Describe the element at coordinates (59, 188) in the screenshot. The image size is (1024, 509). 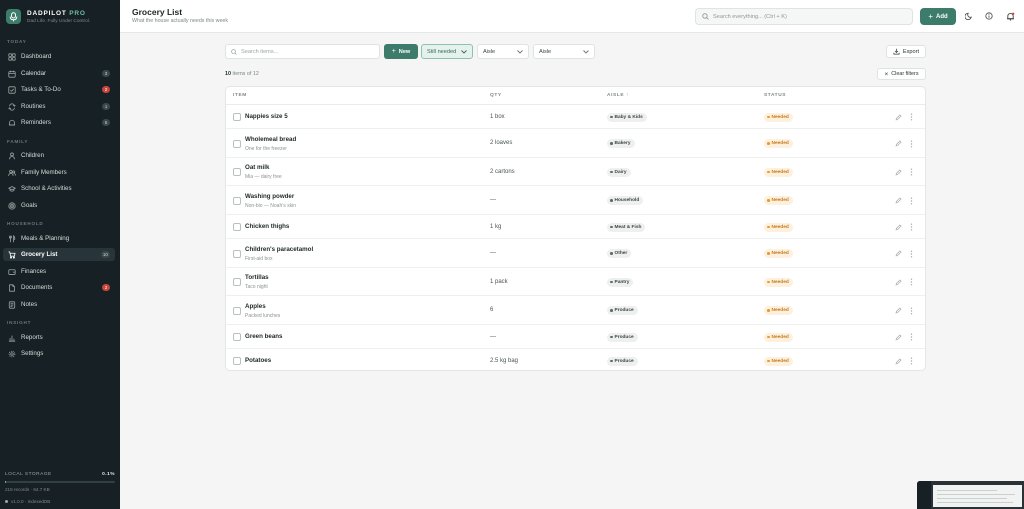
I see `sidebar-item-school-and-activities: School & Activities` at that location.